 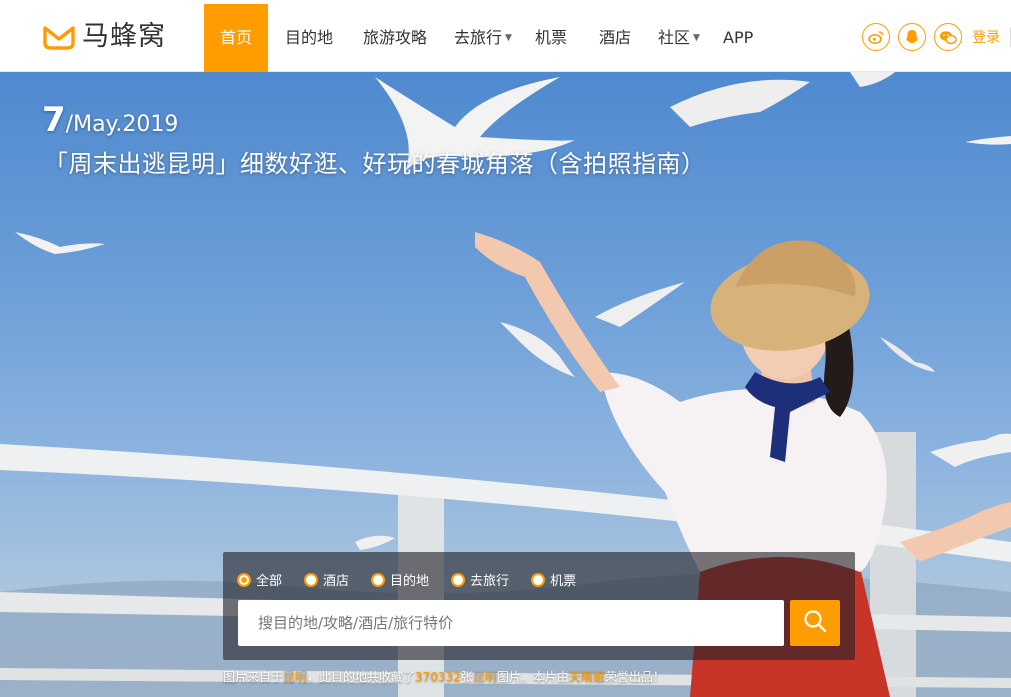 I want to click on nav-go-travel-label: 去旅行, so click(x=478, y=37).